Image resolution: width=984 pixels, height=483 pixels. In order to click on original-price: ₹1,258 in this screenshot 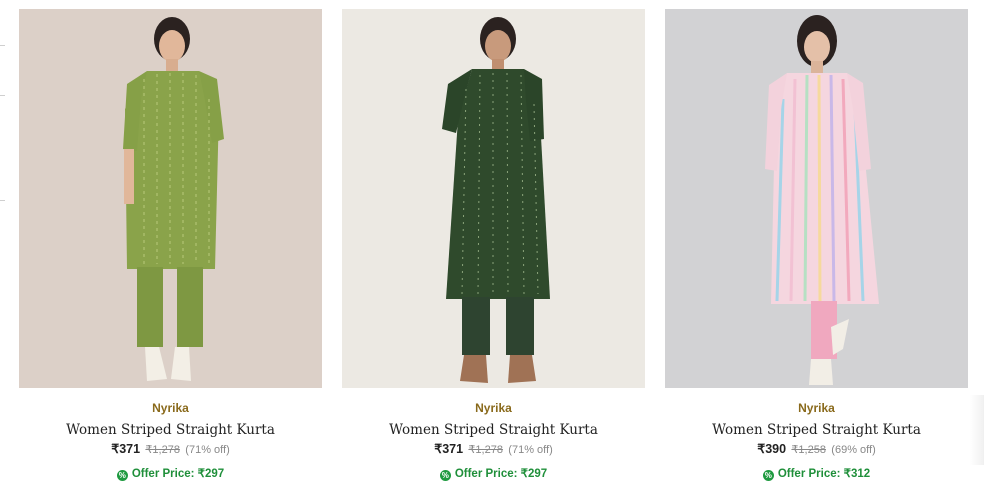, I will do `click(808, 450)`.